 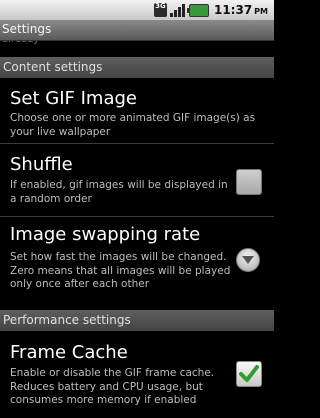 I want to click on clock: 11:37 PM, so click(x=241, y=10).